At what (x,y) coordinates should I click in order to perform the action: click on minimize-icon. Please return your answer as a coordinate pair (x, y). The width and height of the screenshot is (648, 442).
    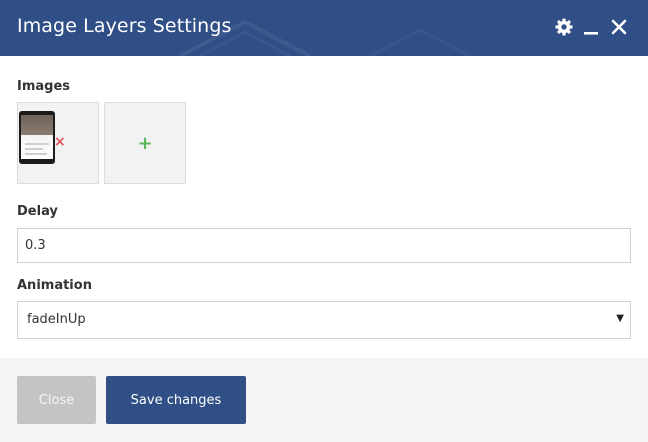
    Looking at the image, I should click on (591, 33).